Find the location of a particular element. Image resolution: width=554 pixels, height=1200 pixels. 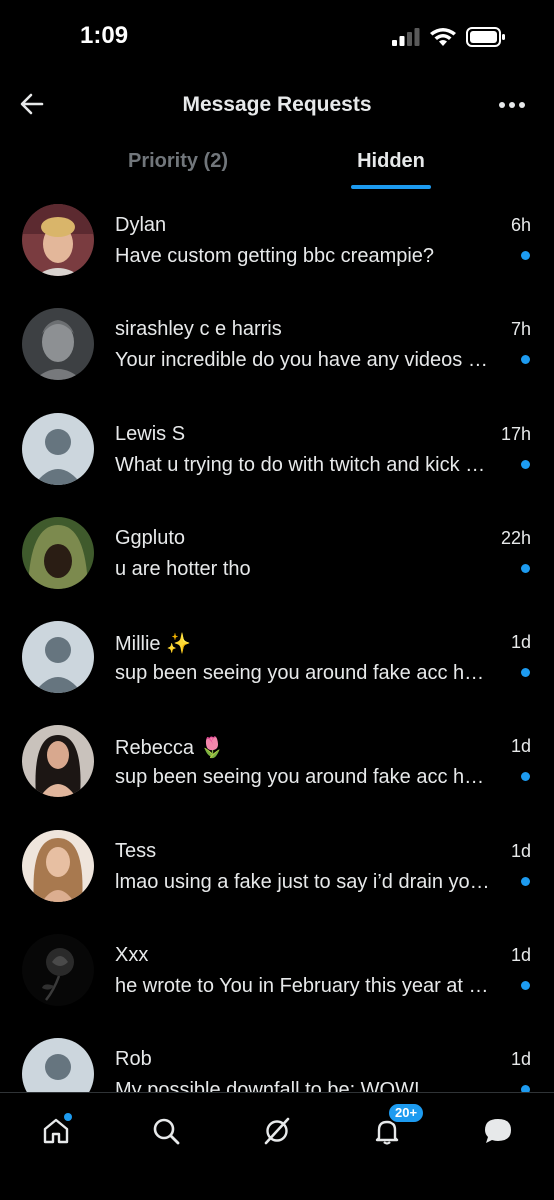

conversation-name: Ggpluto is located at coordinates (150, 537).